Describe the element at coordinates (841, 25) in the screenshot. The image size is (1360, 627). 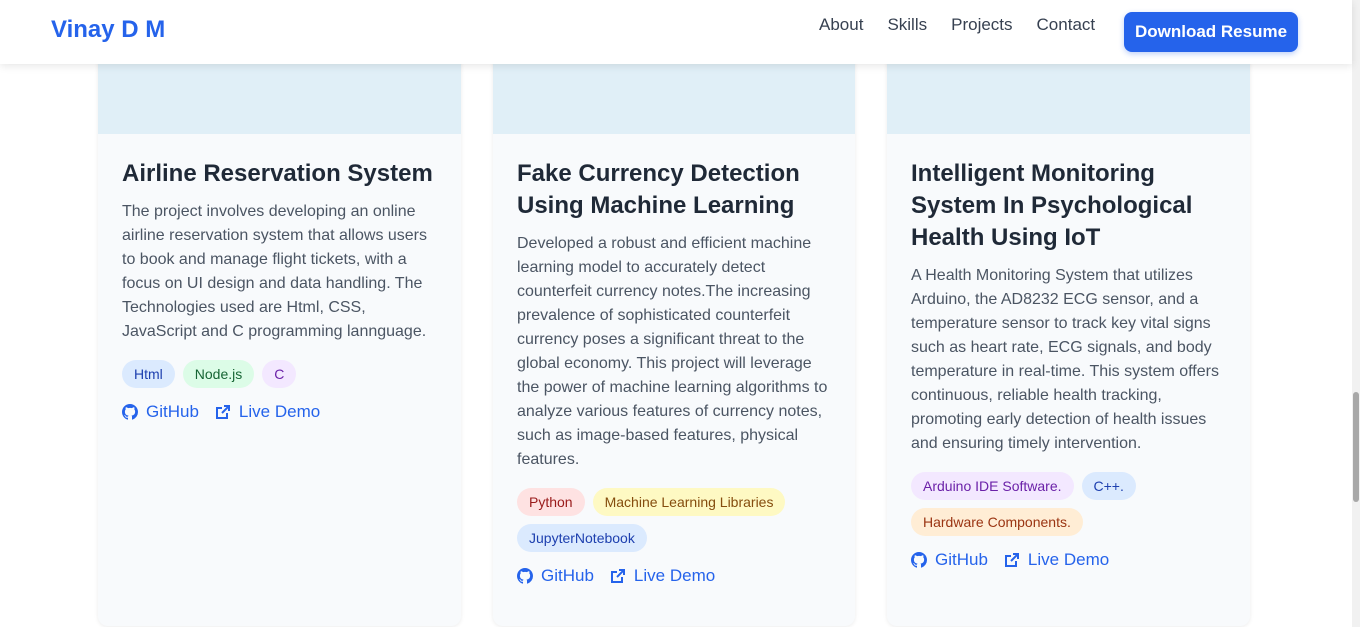
I see `nav-about: About` at that location.